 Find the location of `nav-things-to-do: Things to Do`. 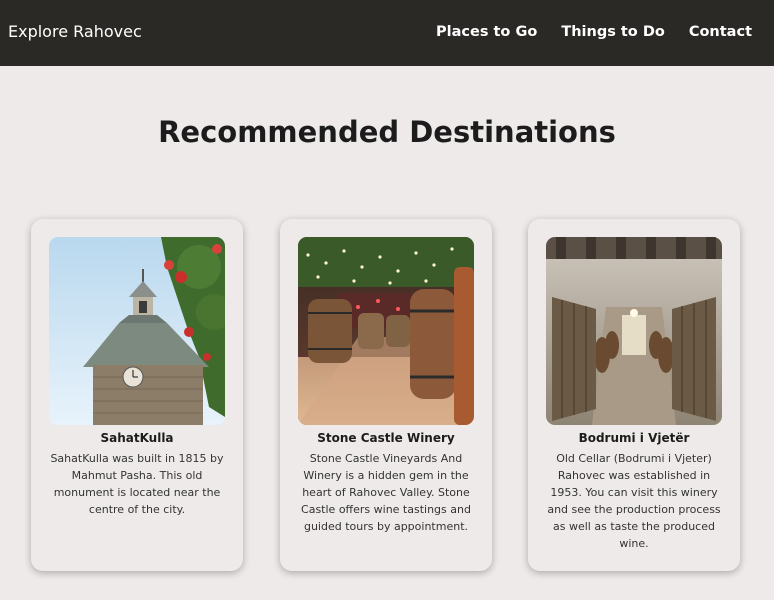

nav-things-to-do: Things to Do is located at coordinates (613, 32).